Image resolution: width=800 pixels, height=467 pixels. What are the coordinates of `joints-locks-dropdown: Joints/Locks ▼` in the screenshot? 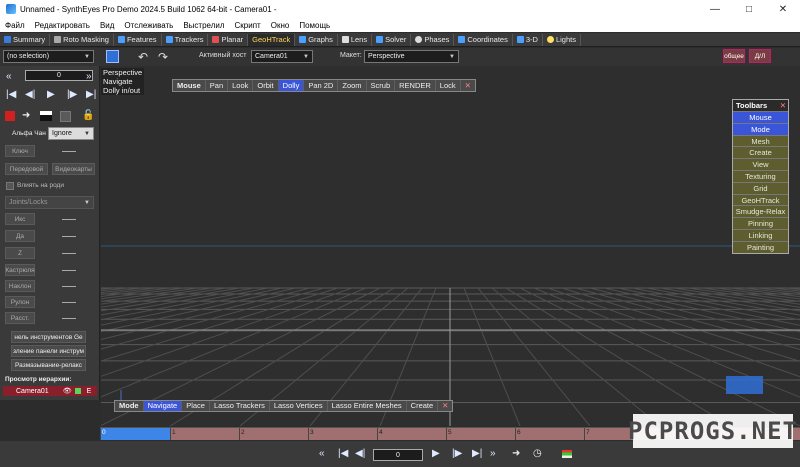 It's located at (49, 202).